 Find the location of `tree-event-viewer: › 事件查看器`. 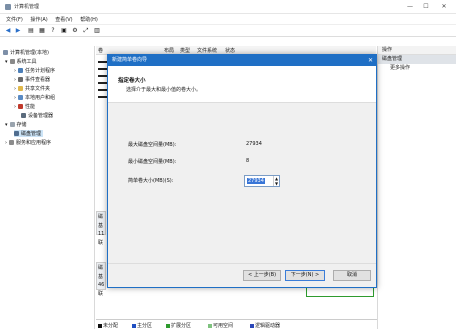

tree-event-viewer: › 事件查看器 is located at coordinates (32, 79).